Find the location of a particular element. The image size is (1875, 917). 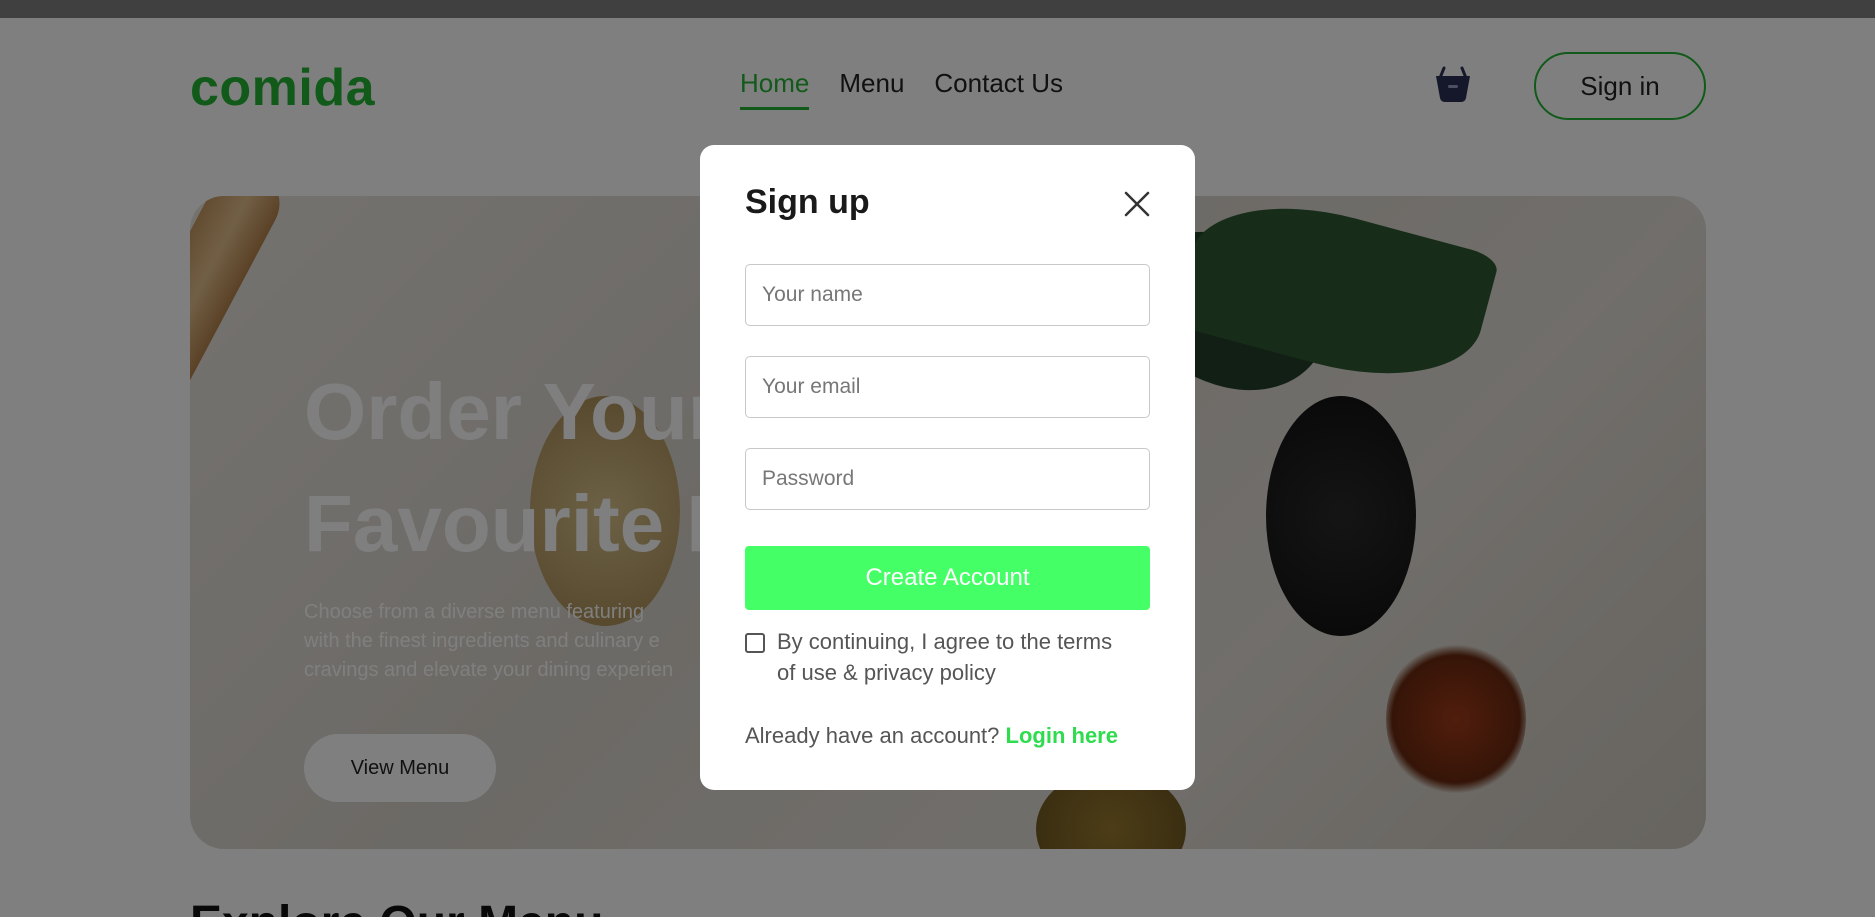

login-prompt: Already have an account? Login here is located at coordinates (931, 736).